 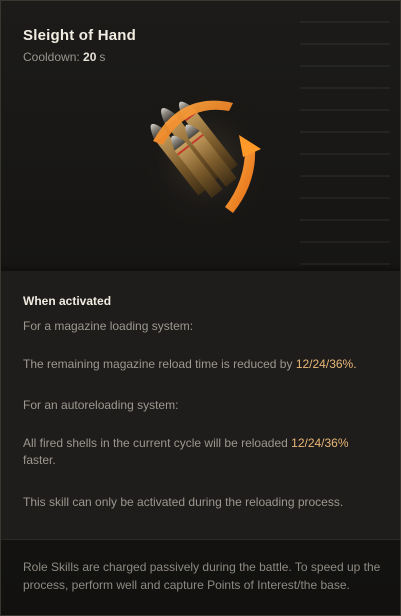 I want to click on cooldown-line: Cooldown: 20 s, so click(x=79, y=57).